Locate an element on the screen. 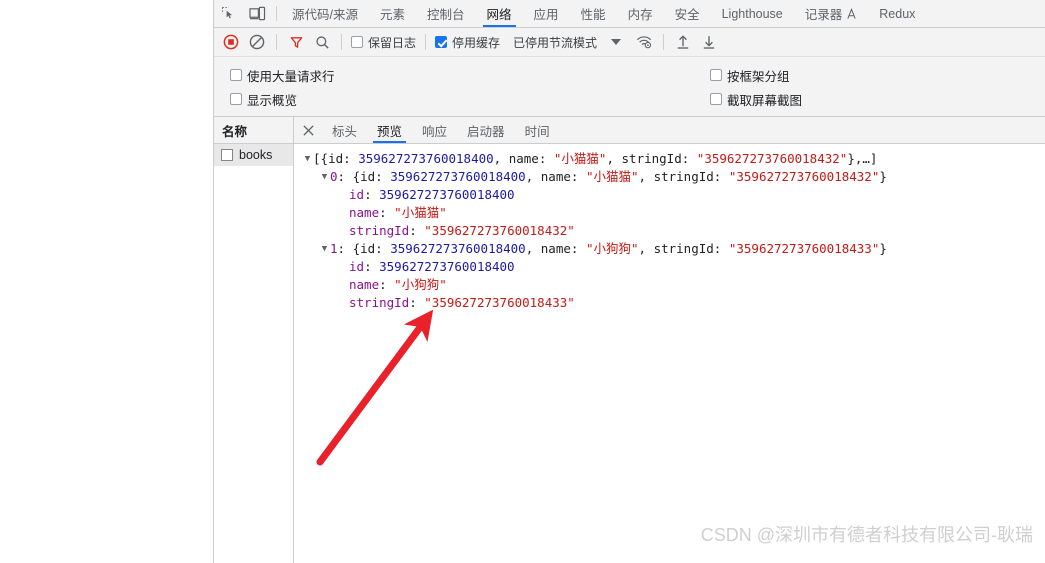  json-token-num: 359627273760018400 is located at coordinates (426, 158).